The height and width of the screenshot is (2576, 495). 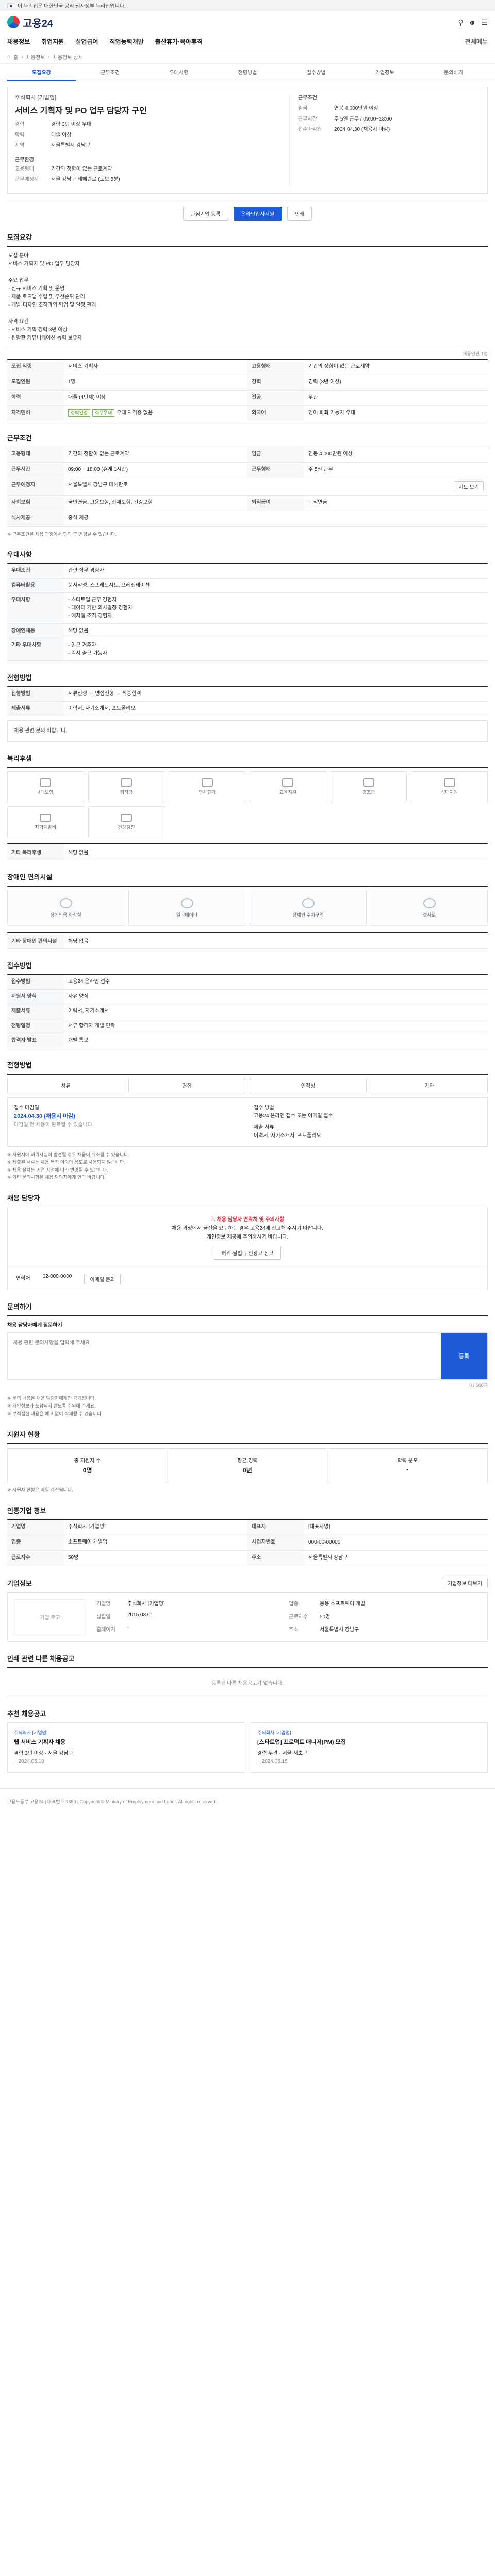 What do you see at coordinates (385, 72) in the screenshot?
I see `tab-company: 기업정보` at bounding box center [385, 72].